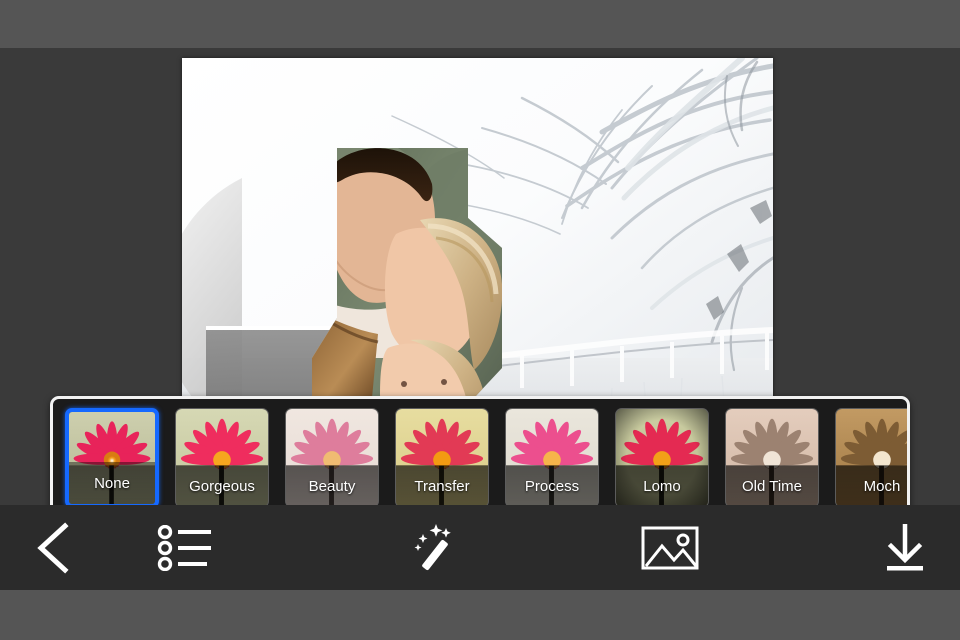 The height and width of the screenshot is (640, 960). I want to click on save-button, so click(905, 547).